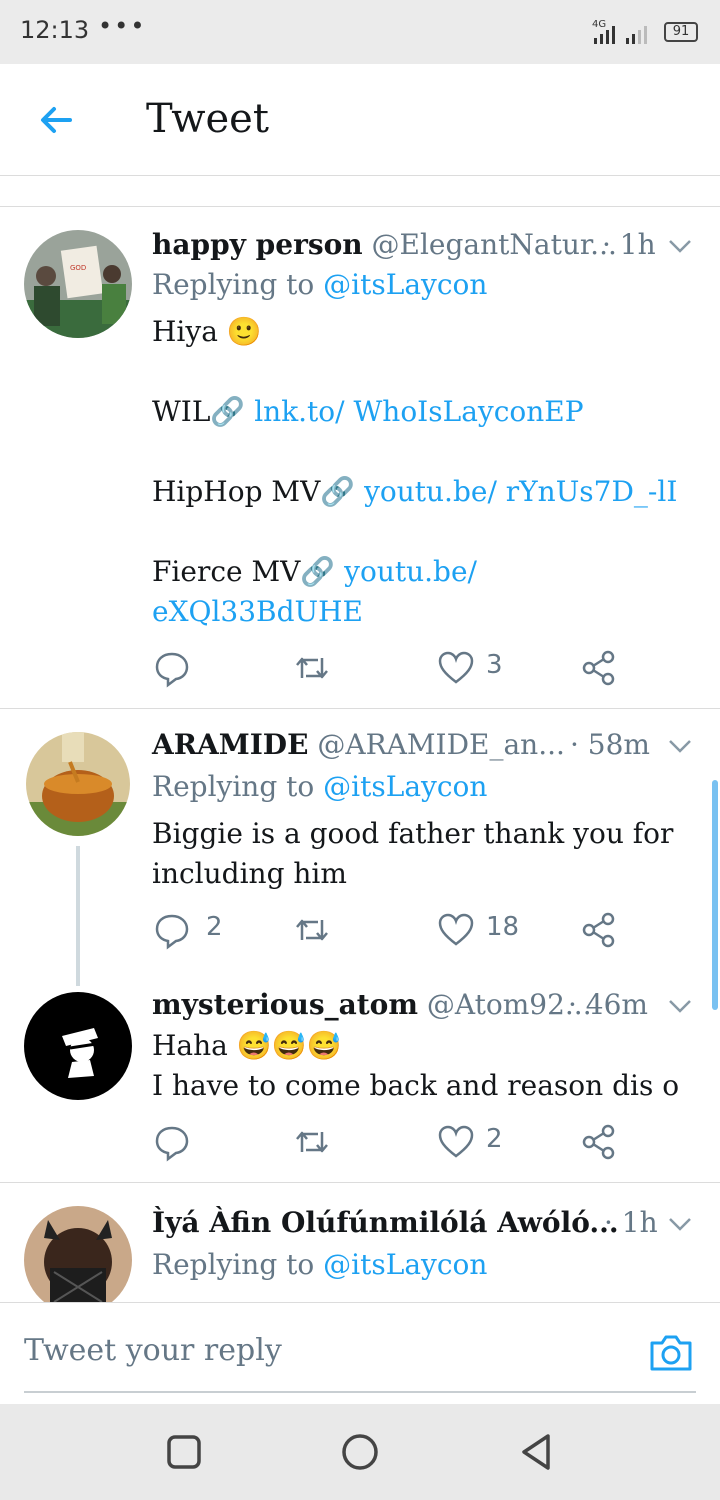  I want to click on signal-icon: 4G, so click(619, 31).